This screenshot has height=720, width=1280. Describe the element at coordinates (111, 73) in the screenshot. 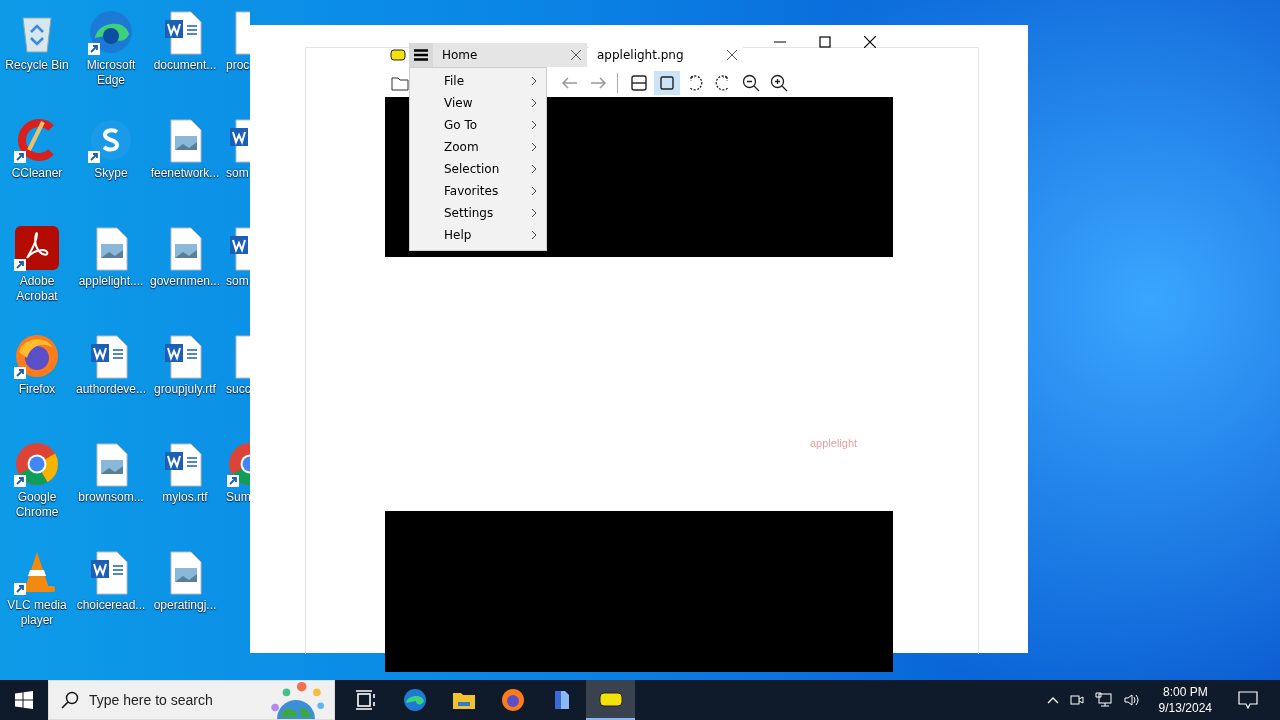

I see `desktop-icon-label: Microsoft Edge` at that location.